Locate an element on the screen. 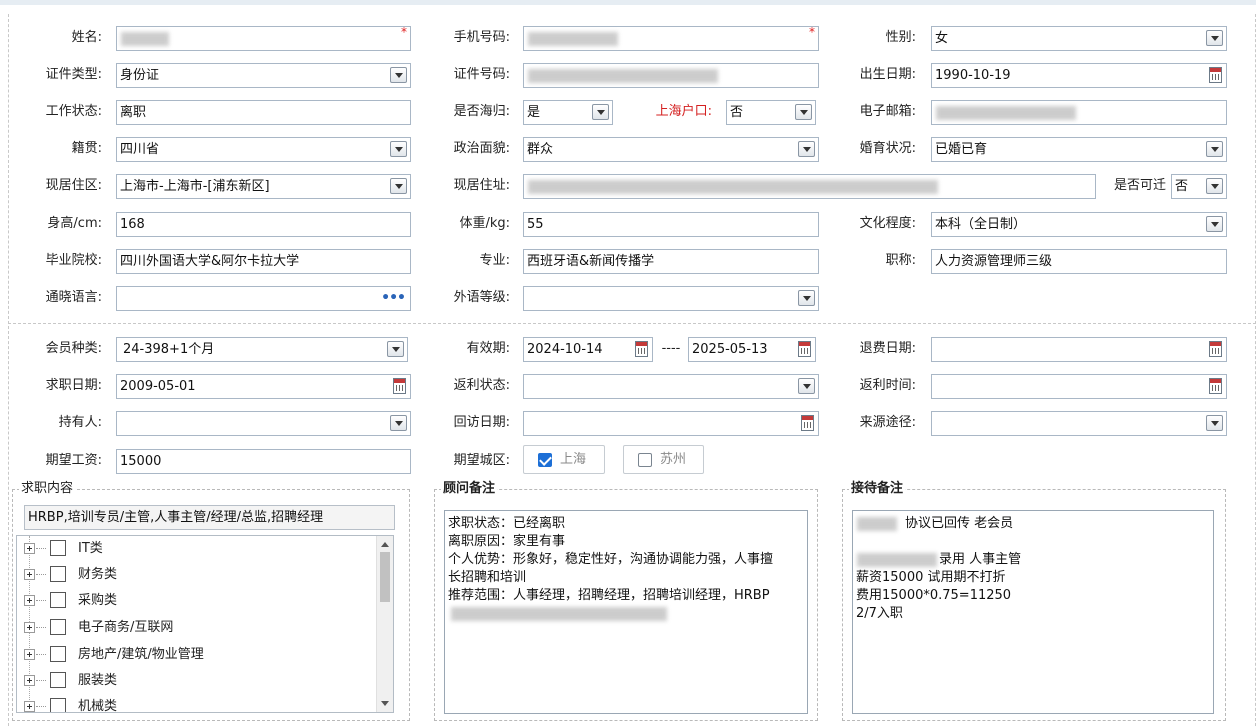 Image resolution: width=1256 pixels, height=726 pixels. tree-scrollbar is located at coordinates (384, 624).